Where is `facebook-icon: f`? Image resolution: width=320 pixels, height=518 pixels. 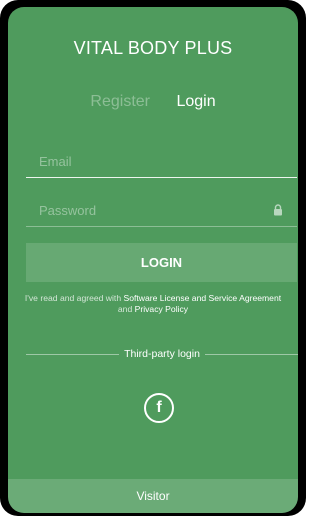 facebook-icon: f is located at coordinates (159, 407).